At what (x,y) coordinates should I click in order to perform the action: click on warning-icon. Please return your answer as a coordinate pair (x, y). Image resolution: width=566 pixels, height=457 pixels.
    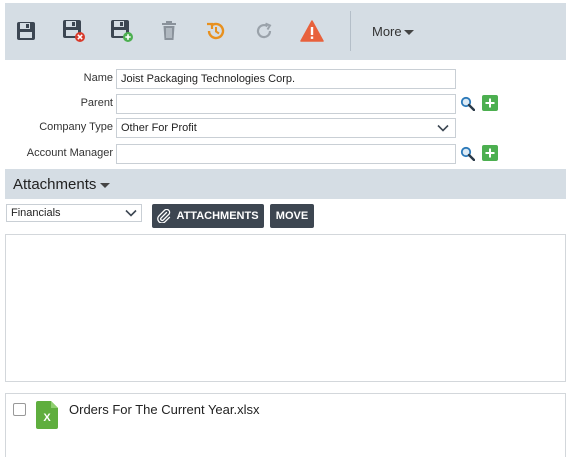
    Looking at the image, I should click on (312, 31).